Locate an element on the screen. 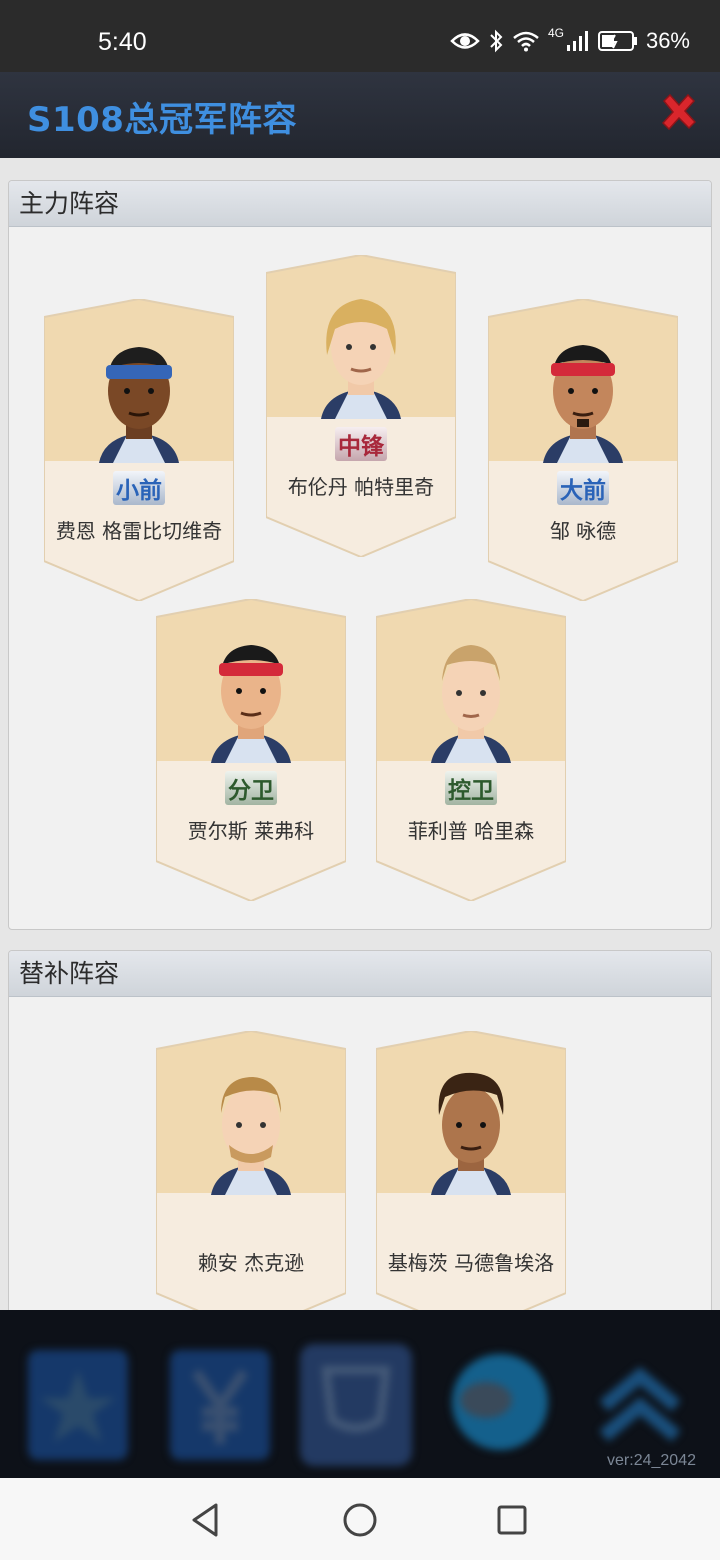 The height and width of the screenshot is (1560, 720). player-name: 布伦丹 帕特里奇 is located at coordinates (361, 487).